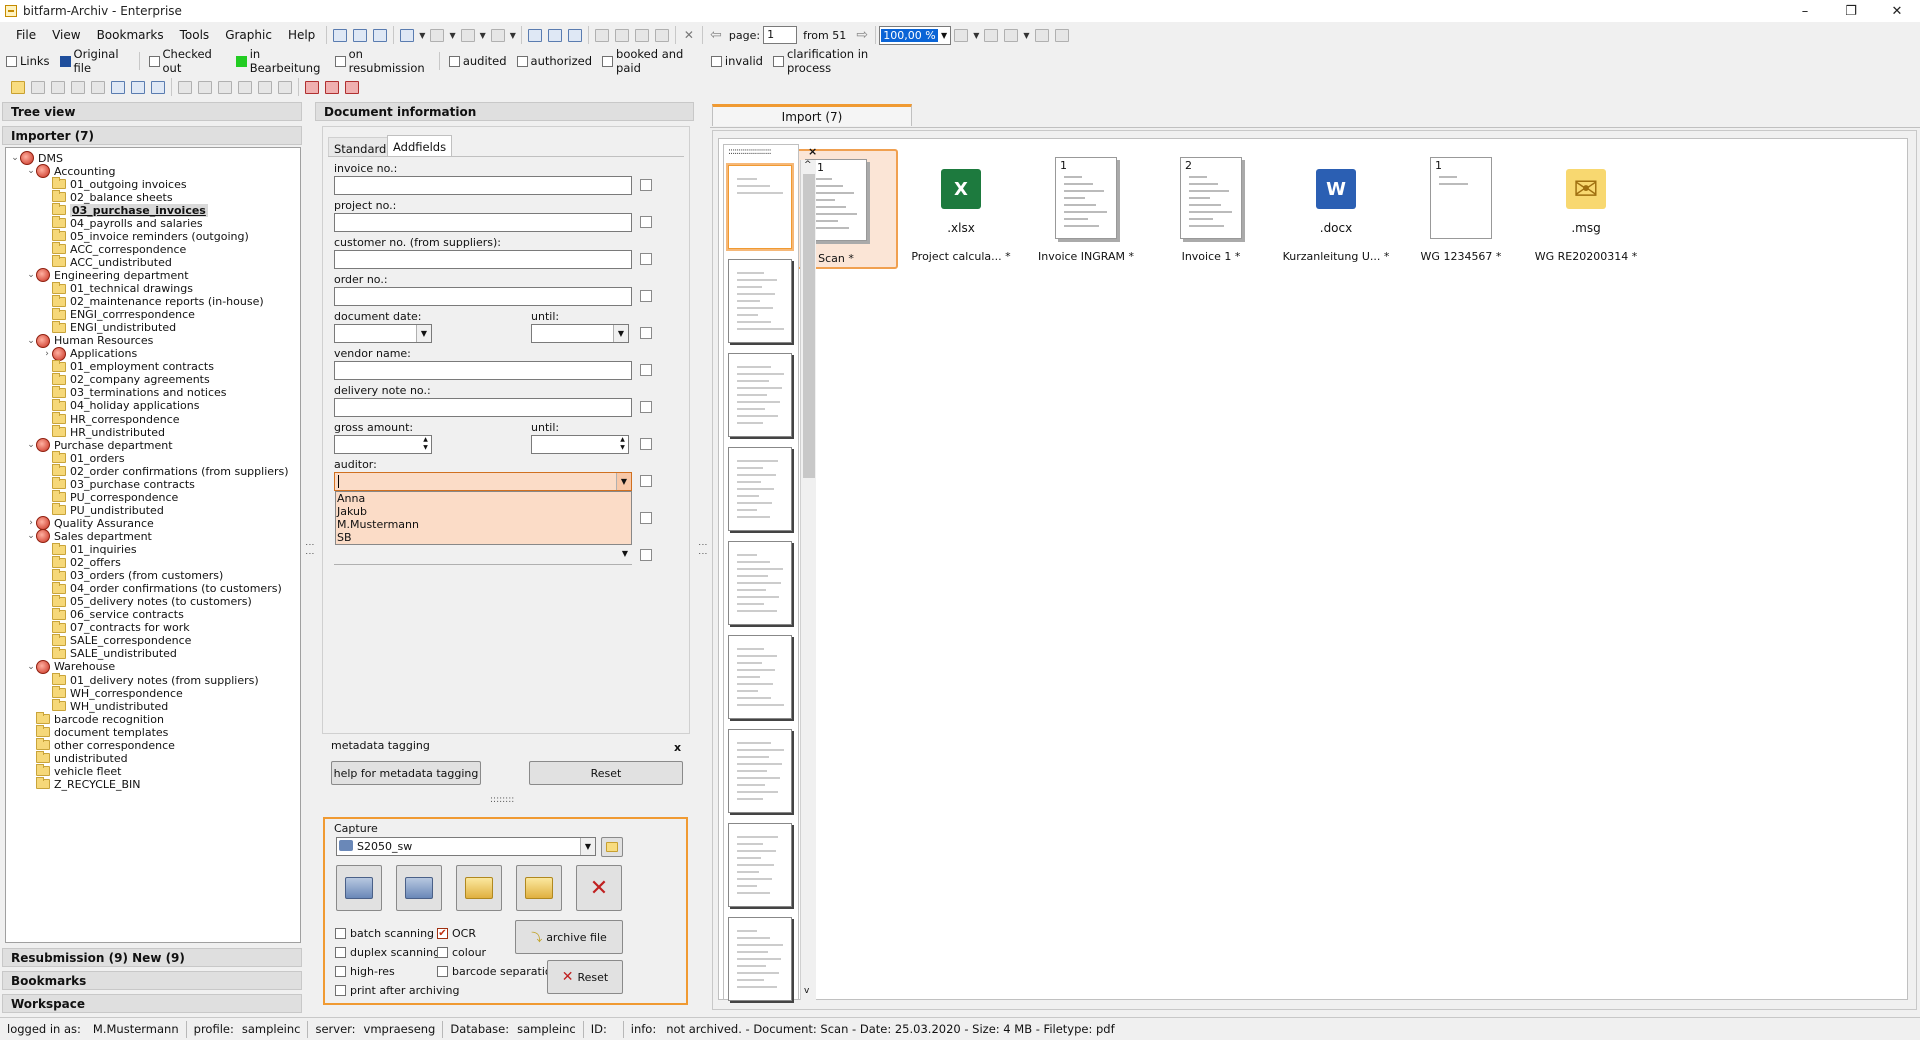 This screenshot has height=1040, width=1920. Describe the element at coordinates (483, 296) in the screenshot. I see `order-no-input` at that location.